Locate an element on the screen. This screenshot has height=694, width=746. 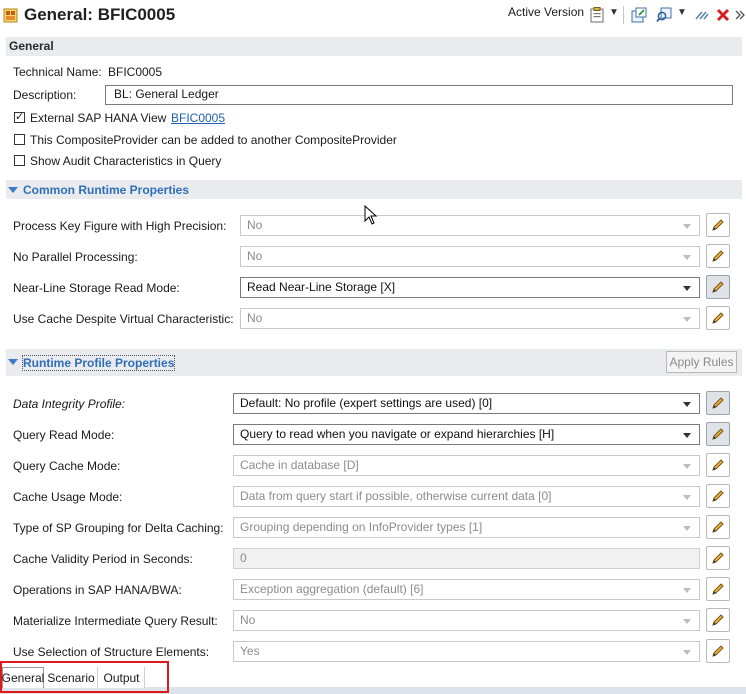
sp-grouping-label: Type of SP Grouping for Delta Caching: is located at coordinates (118, 528).